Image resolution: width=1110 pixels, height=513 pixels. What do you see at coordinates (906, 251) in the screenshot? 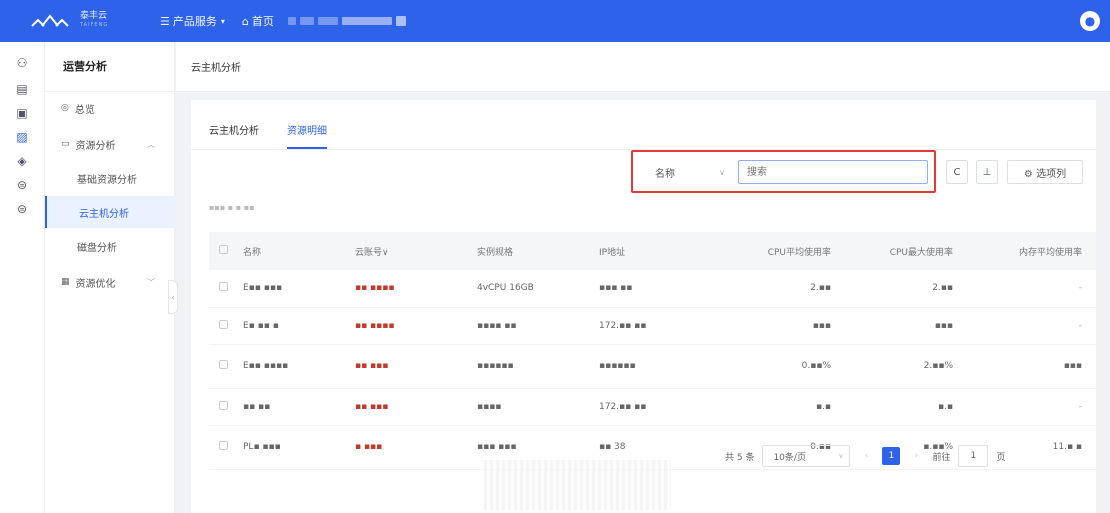
I see `column-header: CPU最大使用率` at bounding box center [906, 251].